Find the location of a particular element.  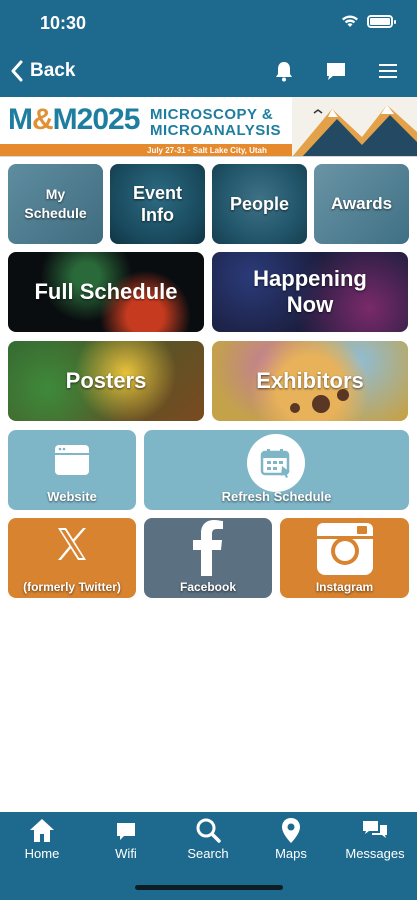

full-schedule-tile: Full Schedule is located at coordinates (106, 292).